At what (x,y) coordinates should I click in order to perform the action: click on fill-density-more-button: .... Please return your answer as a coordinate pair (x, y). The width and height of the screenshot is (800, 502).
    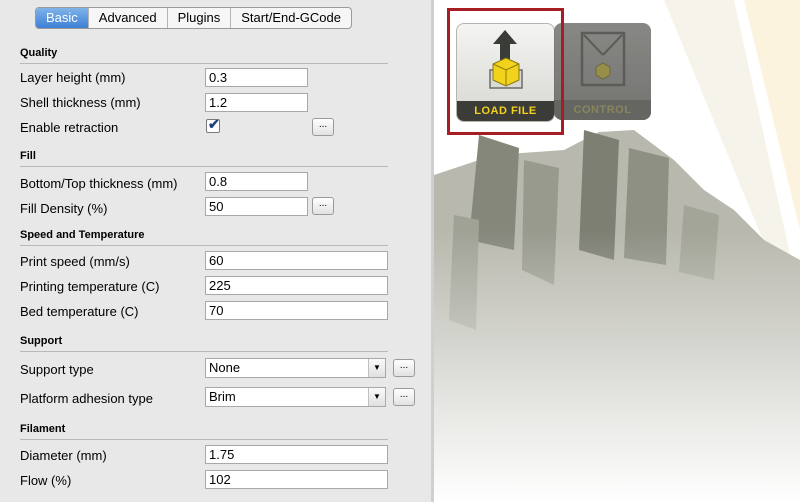
    Looking at the image, I should click on (323, 206).